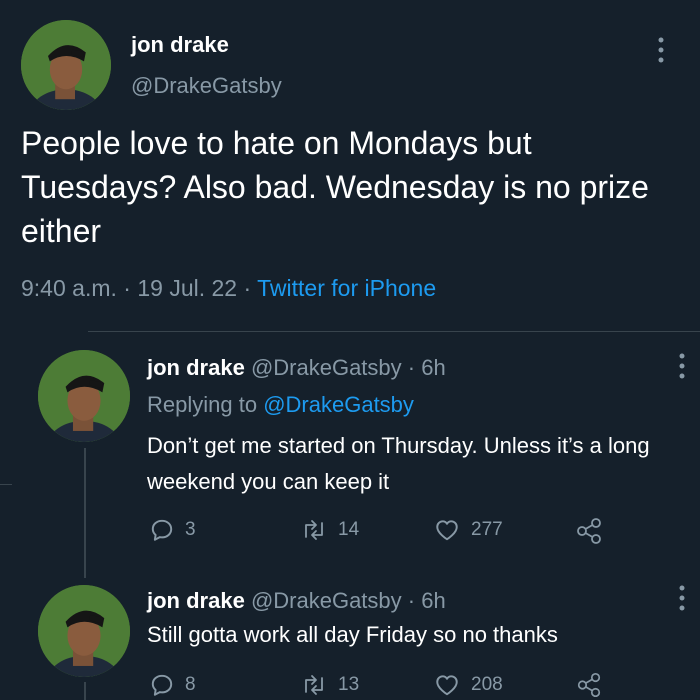 Image resolution: width=700 pixels, height=700 pixels. What do you see at coordinates (190, 684) in the screenshot?
I see `reply-count: 8` at bounding box center [190, 684].